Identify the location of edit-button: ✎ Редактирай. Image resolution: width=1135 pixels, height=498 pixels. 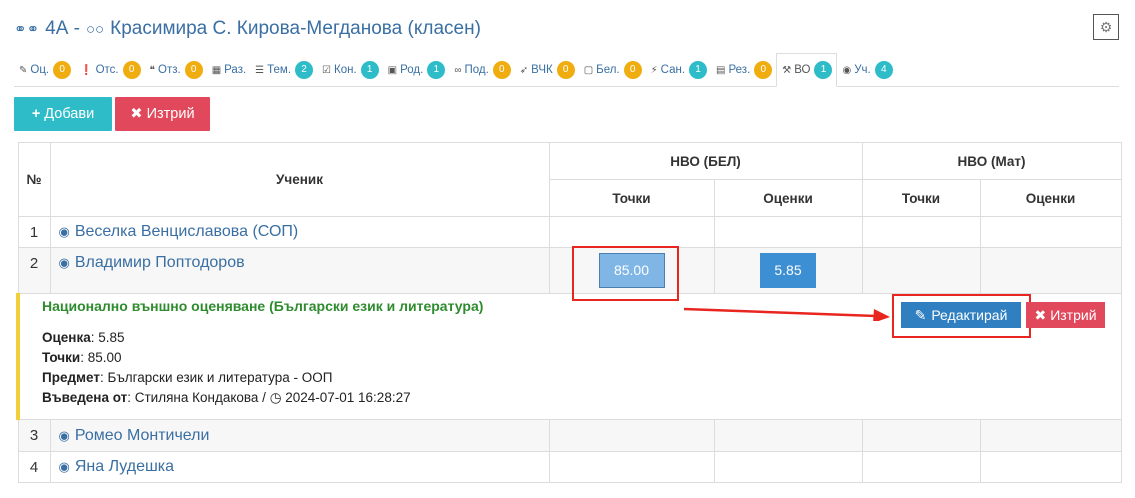
(961, 315).